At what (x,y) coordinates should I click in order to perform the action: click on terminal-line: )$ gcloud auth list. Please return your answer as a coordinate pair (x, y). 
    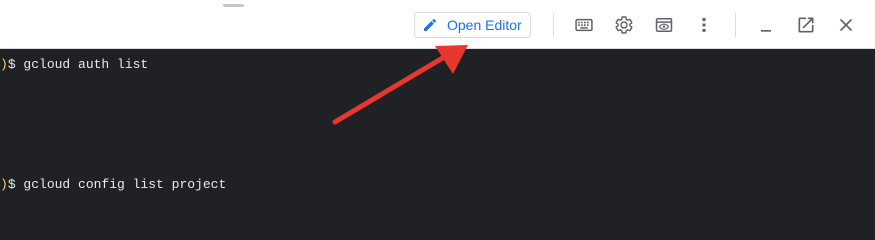
    Looking at the image, I should click on (74, 65).